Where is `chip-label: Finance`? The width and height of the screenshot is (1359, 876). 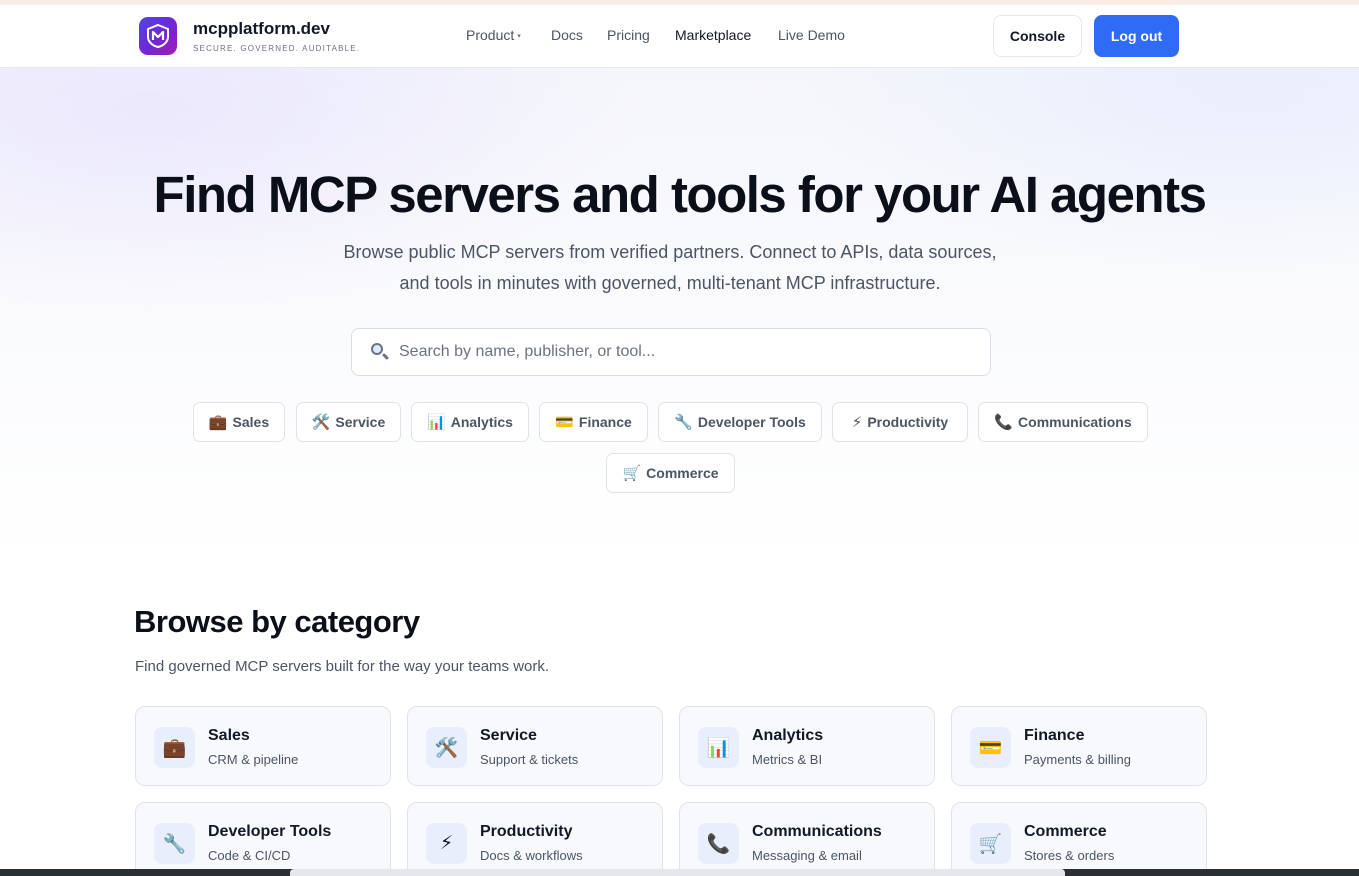 chip-label: Finance is located at coordinates (605, 422).